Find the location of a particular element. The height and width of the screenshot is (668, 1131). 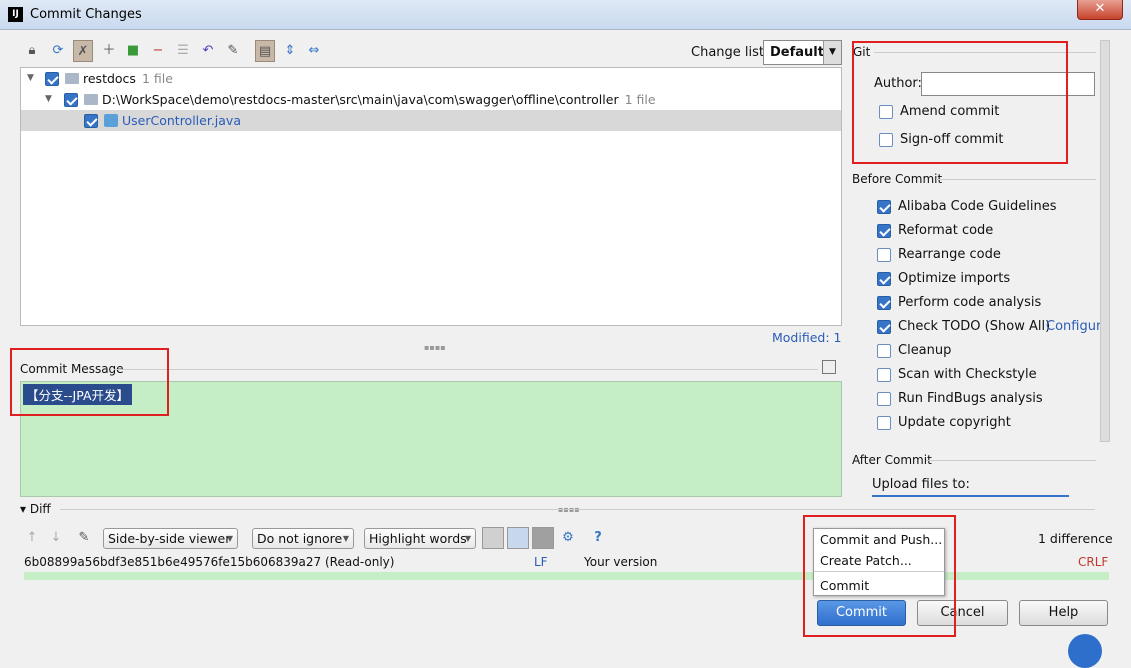

splitter-handle: ▪▪▪▪ is located at coordinates (435, 347).